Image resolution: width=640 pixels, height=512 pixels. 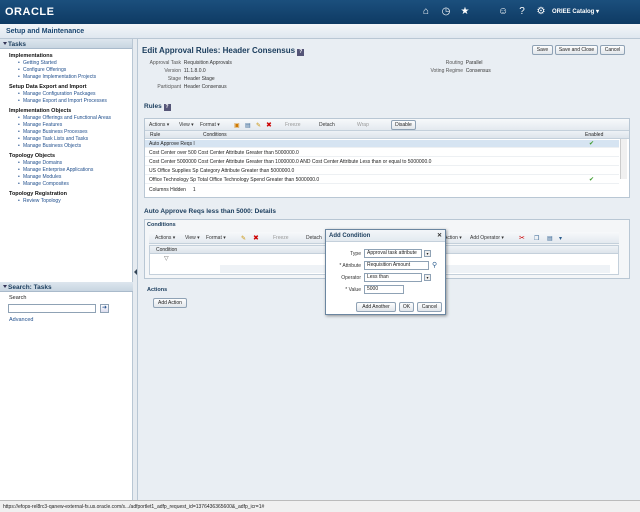 What do you see at coordinates (66, 287) in the screenshot?
I see `search-header: Search: Tasks` at bounding box center [66, 287].